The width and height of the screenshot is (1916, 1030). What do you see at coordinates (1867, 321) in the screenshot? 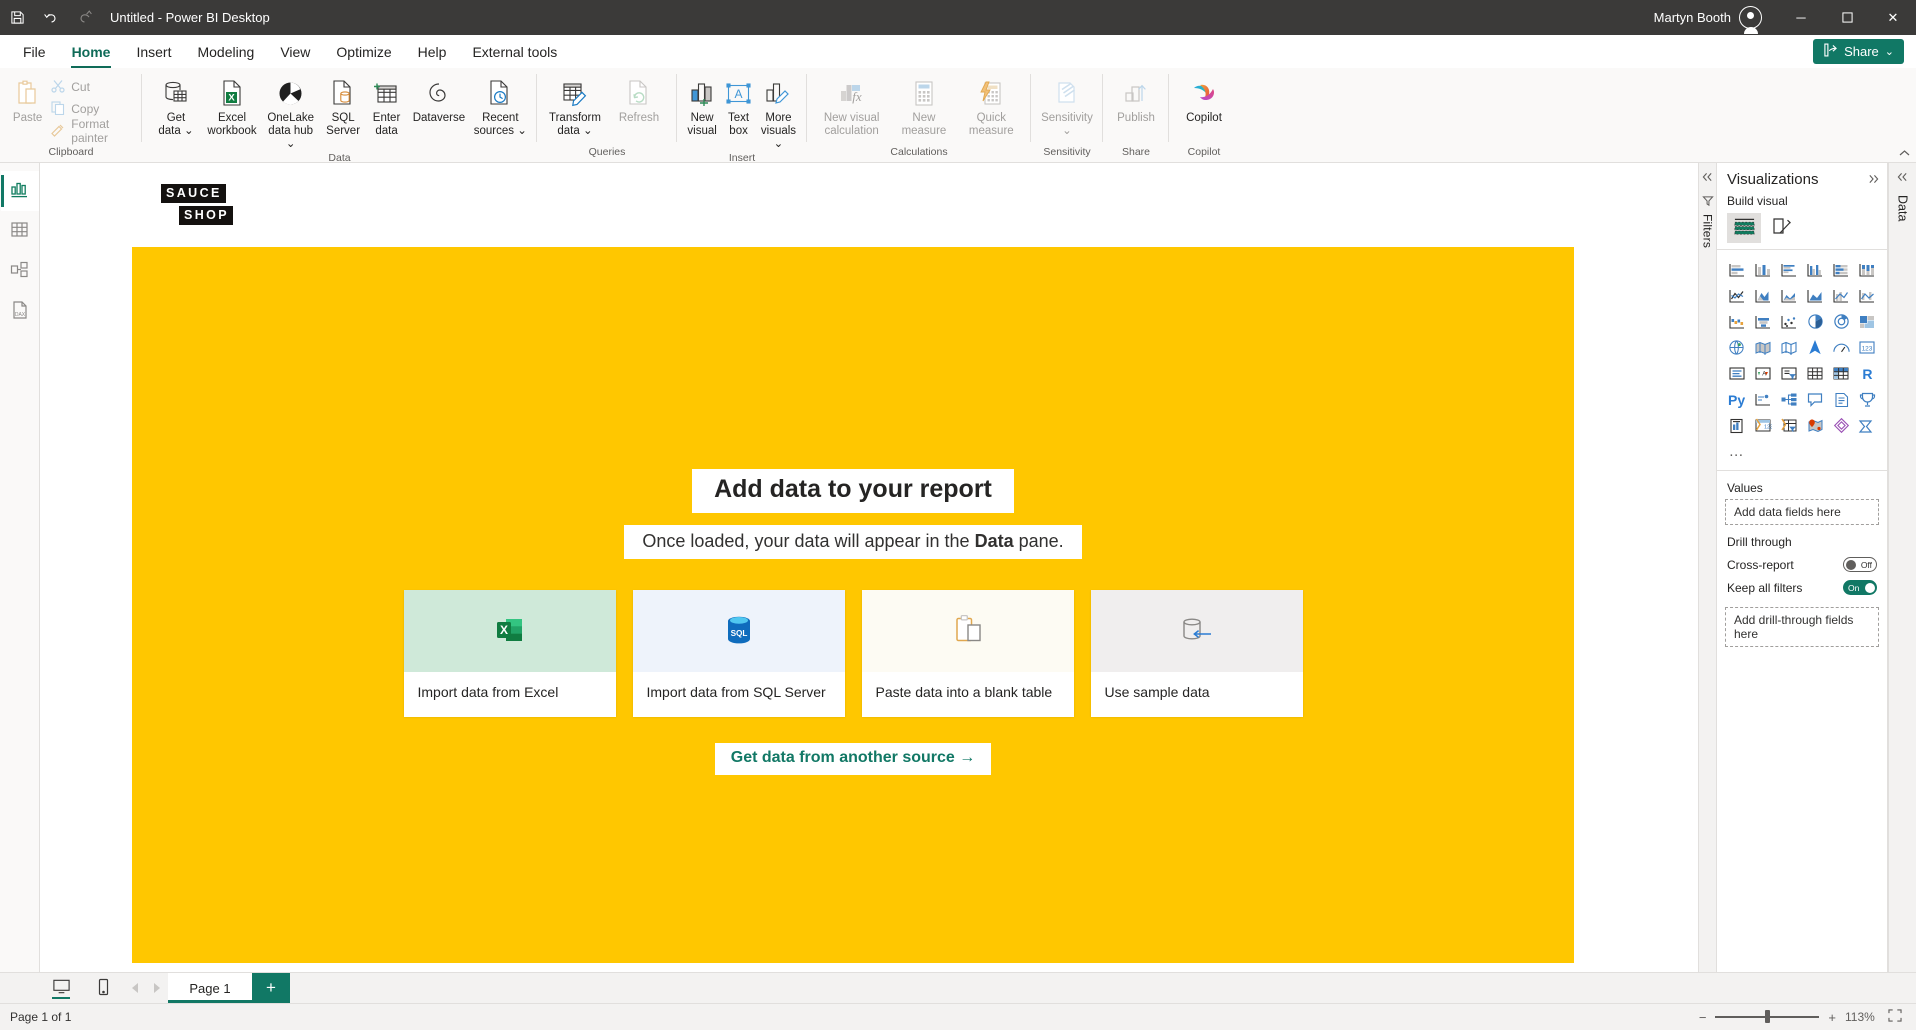
I see `treemap-icon` at bounding box center [1867, 321].